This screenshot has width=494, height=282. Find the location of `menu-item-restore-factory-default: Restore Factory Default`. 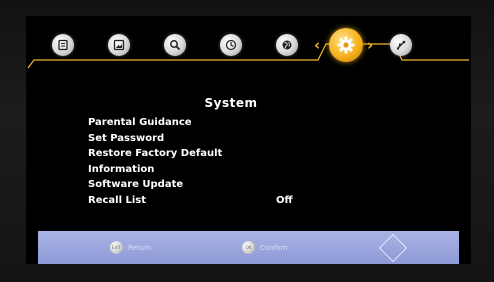

menu-item-restore-factory-default: Restore Factory Default is located at coordinates (253, 154).